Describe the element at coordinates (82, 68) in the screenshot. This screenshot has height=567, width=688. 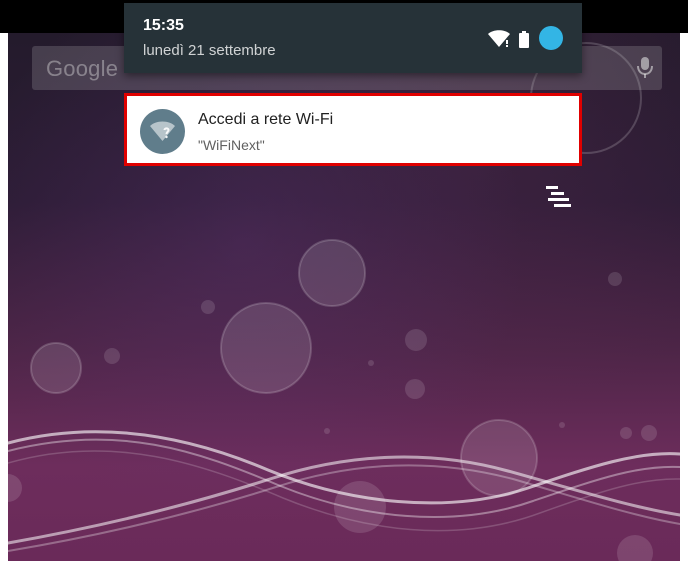
I see `search-bar-label: Google` at that location.